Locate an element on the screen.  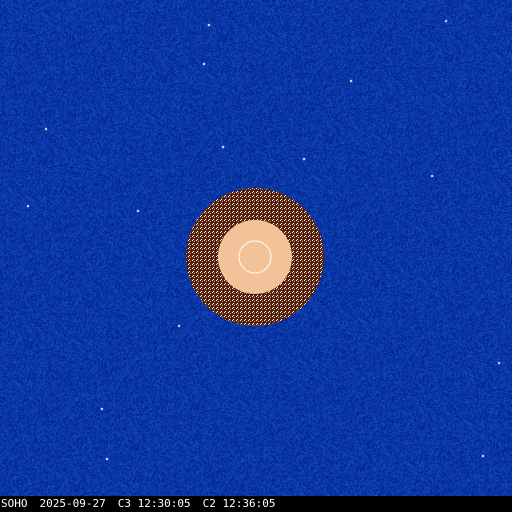
caption-bar: SOHO 2025-09-27 C3 12:30:05 C2 12:36:05 is located at coordinates (256, 504).